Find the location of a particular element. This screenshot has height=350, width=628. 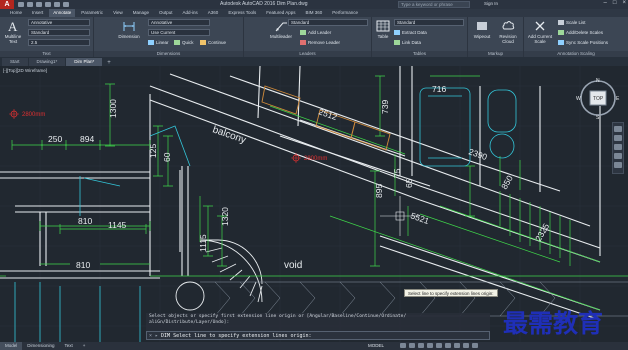

undo-icon is located at coordinates (48, 4).